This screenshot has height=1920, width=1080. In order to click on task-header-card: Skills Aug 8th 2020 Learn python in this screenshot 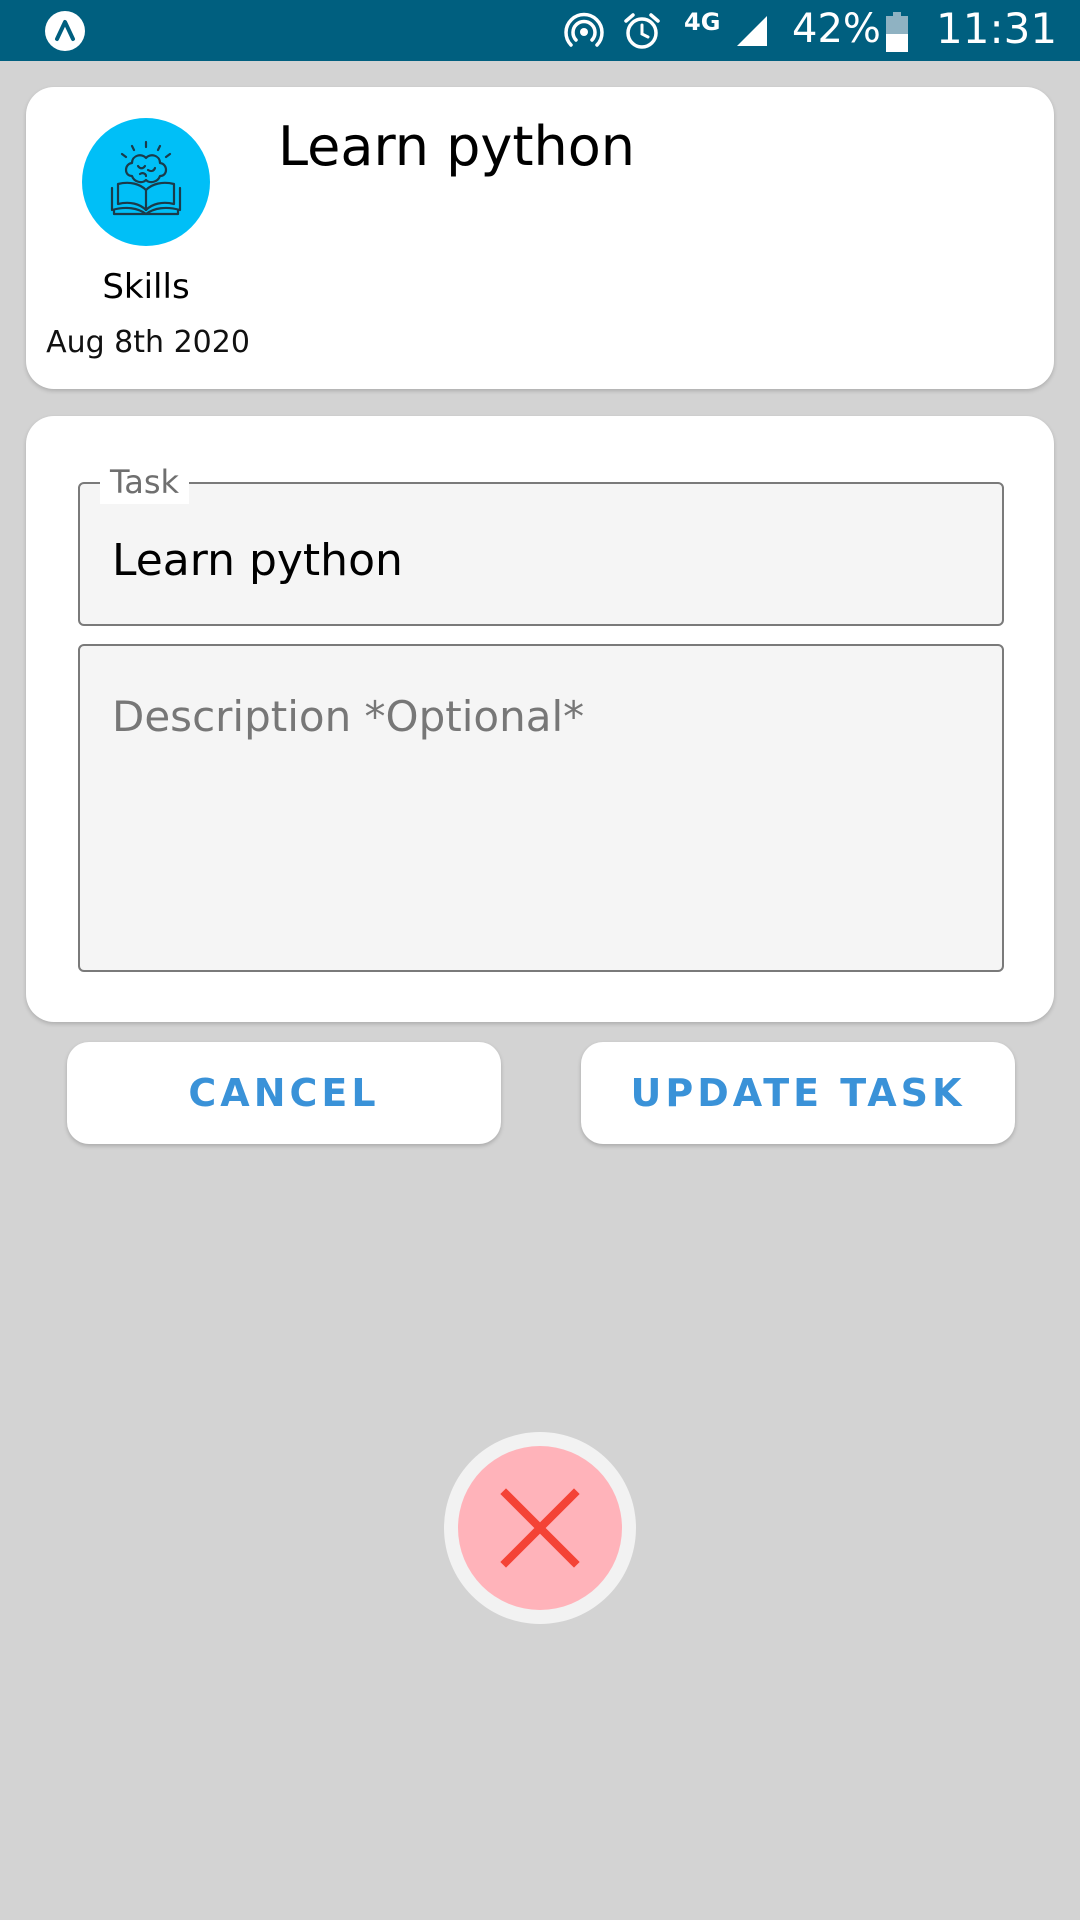, I will do `click(540, 238)`.